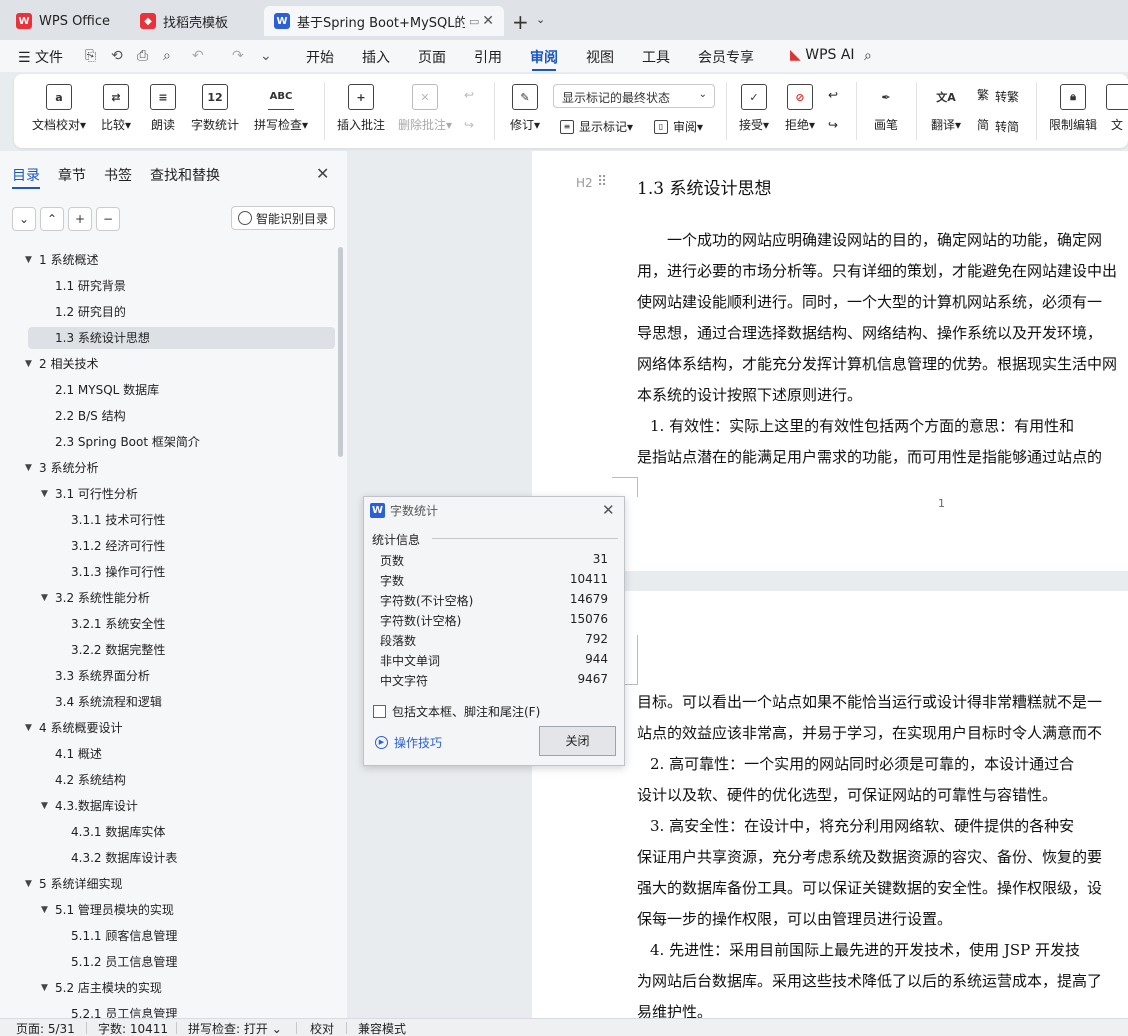 The width and height of the screenshot is (1128, 1036). I want to click on toc-item: 3.3 系统界面分析, so click(181, 676).